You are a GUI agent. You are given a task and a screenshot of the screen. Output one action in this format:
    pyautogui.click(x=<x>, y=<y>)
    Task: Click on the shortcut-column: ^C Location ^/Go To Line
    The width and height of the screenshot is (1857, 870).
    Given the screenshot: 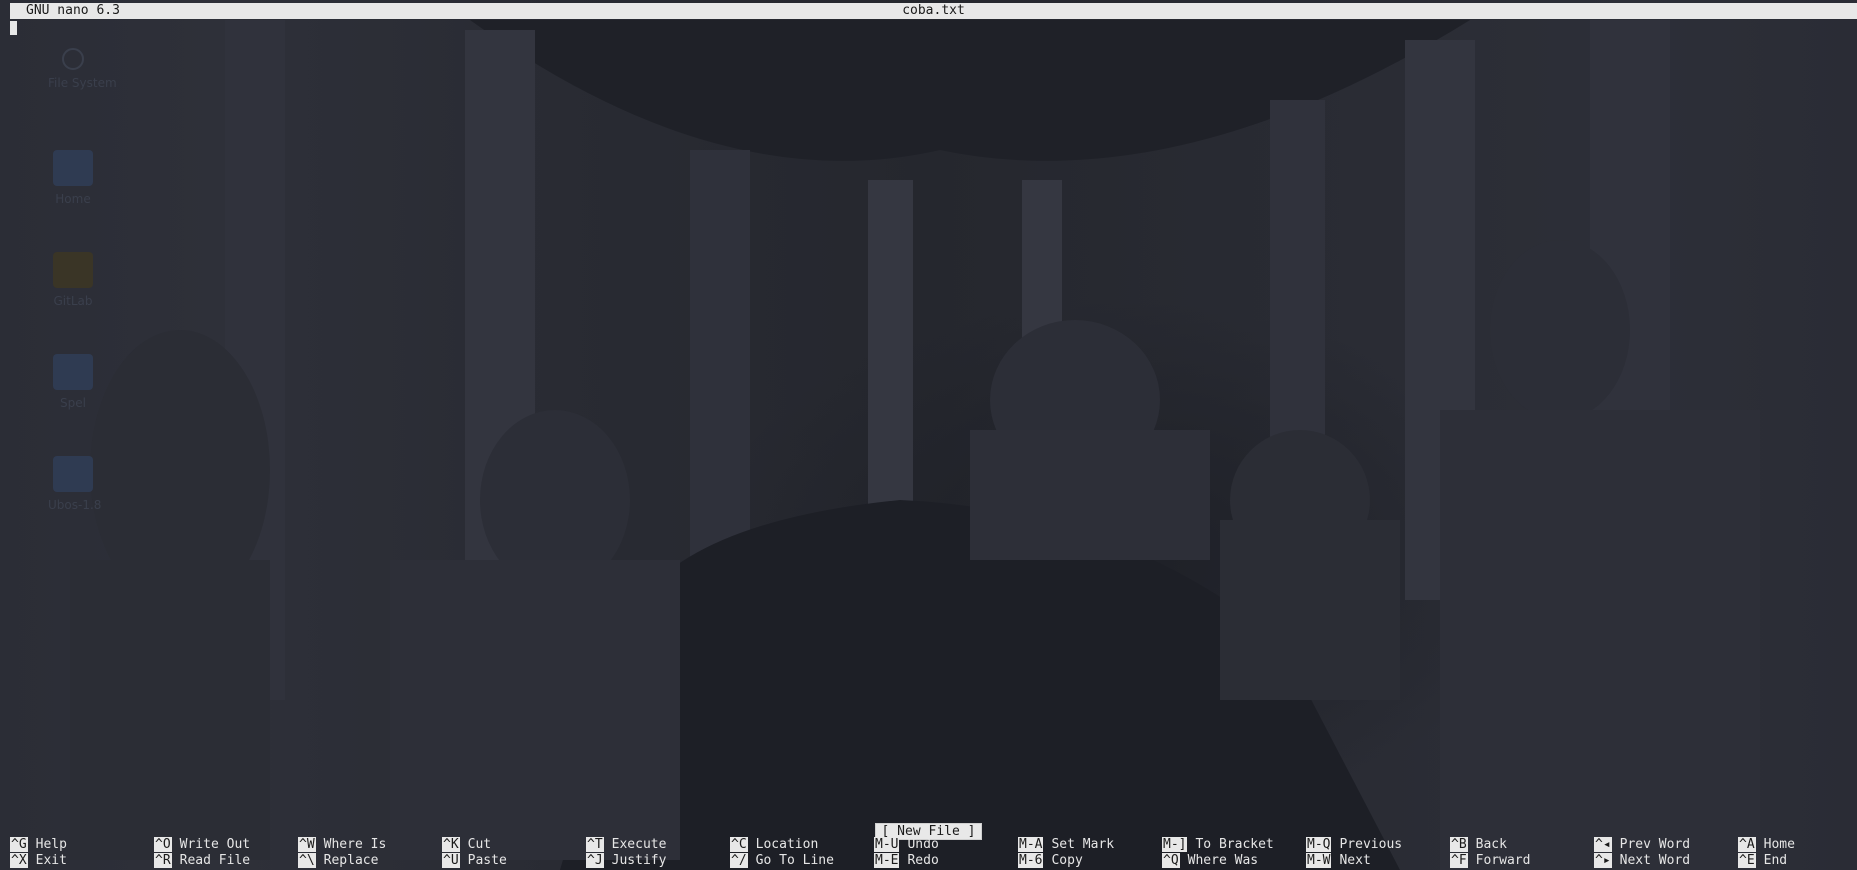 What is the action you would take?
    pyautogui.click(x=802, y=853)
    